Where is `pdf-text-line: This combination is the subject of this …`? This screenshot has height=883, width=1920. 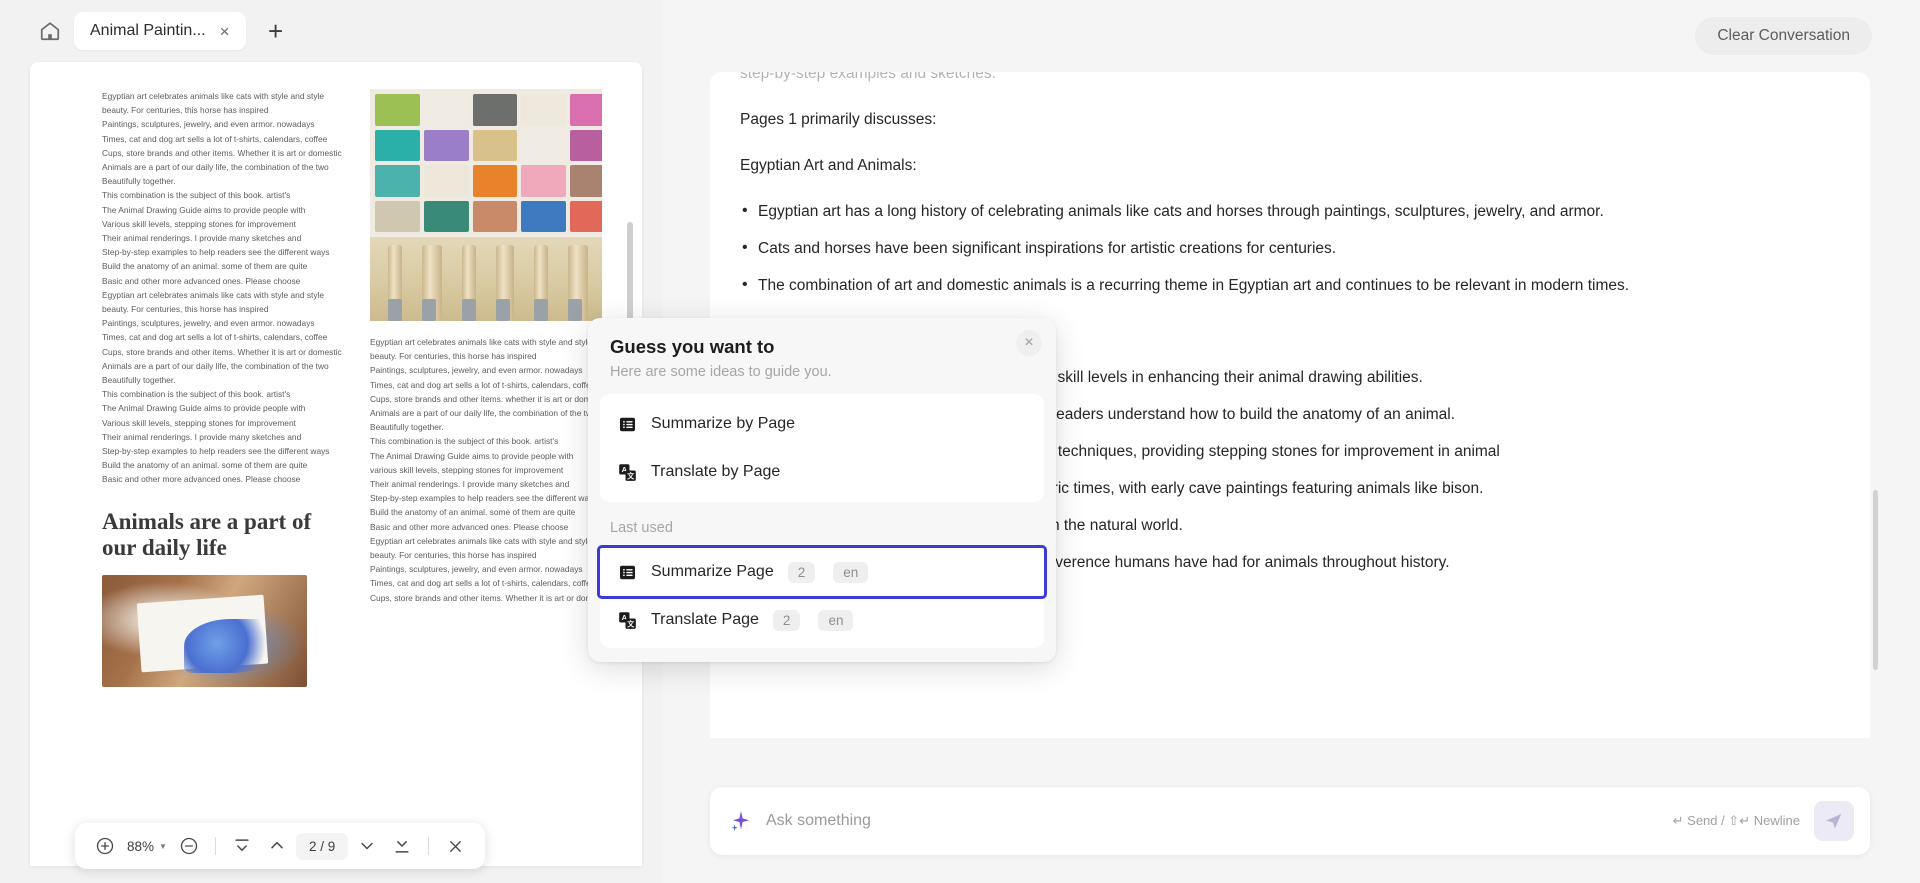
pdf-text-line: This combination is the subject of this … is located at coordinates (464, 441).